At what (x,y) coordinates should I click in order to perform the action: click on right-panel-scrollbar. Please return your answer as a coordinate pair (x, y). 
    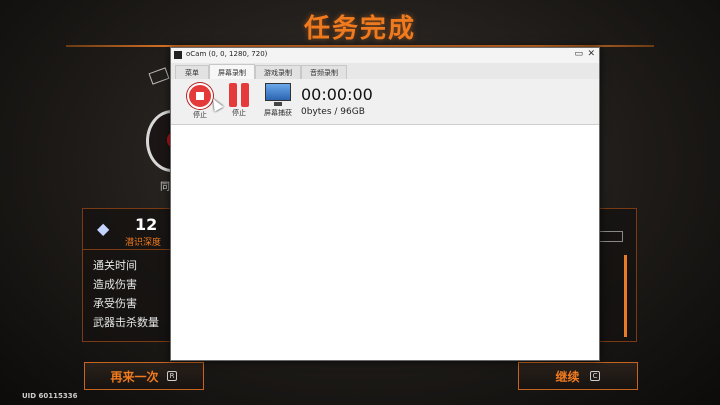
    Looking at the image, I should click on (625, 296).